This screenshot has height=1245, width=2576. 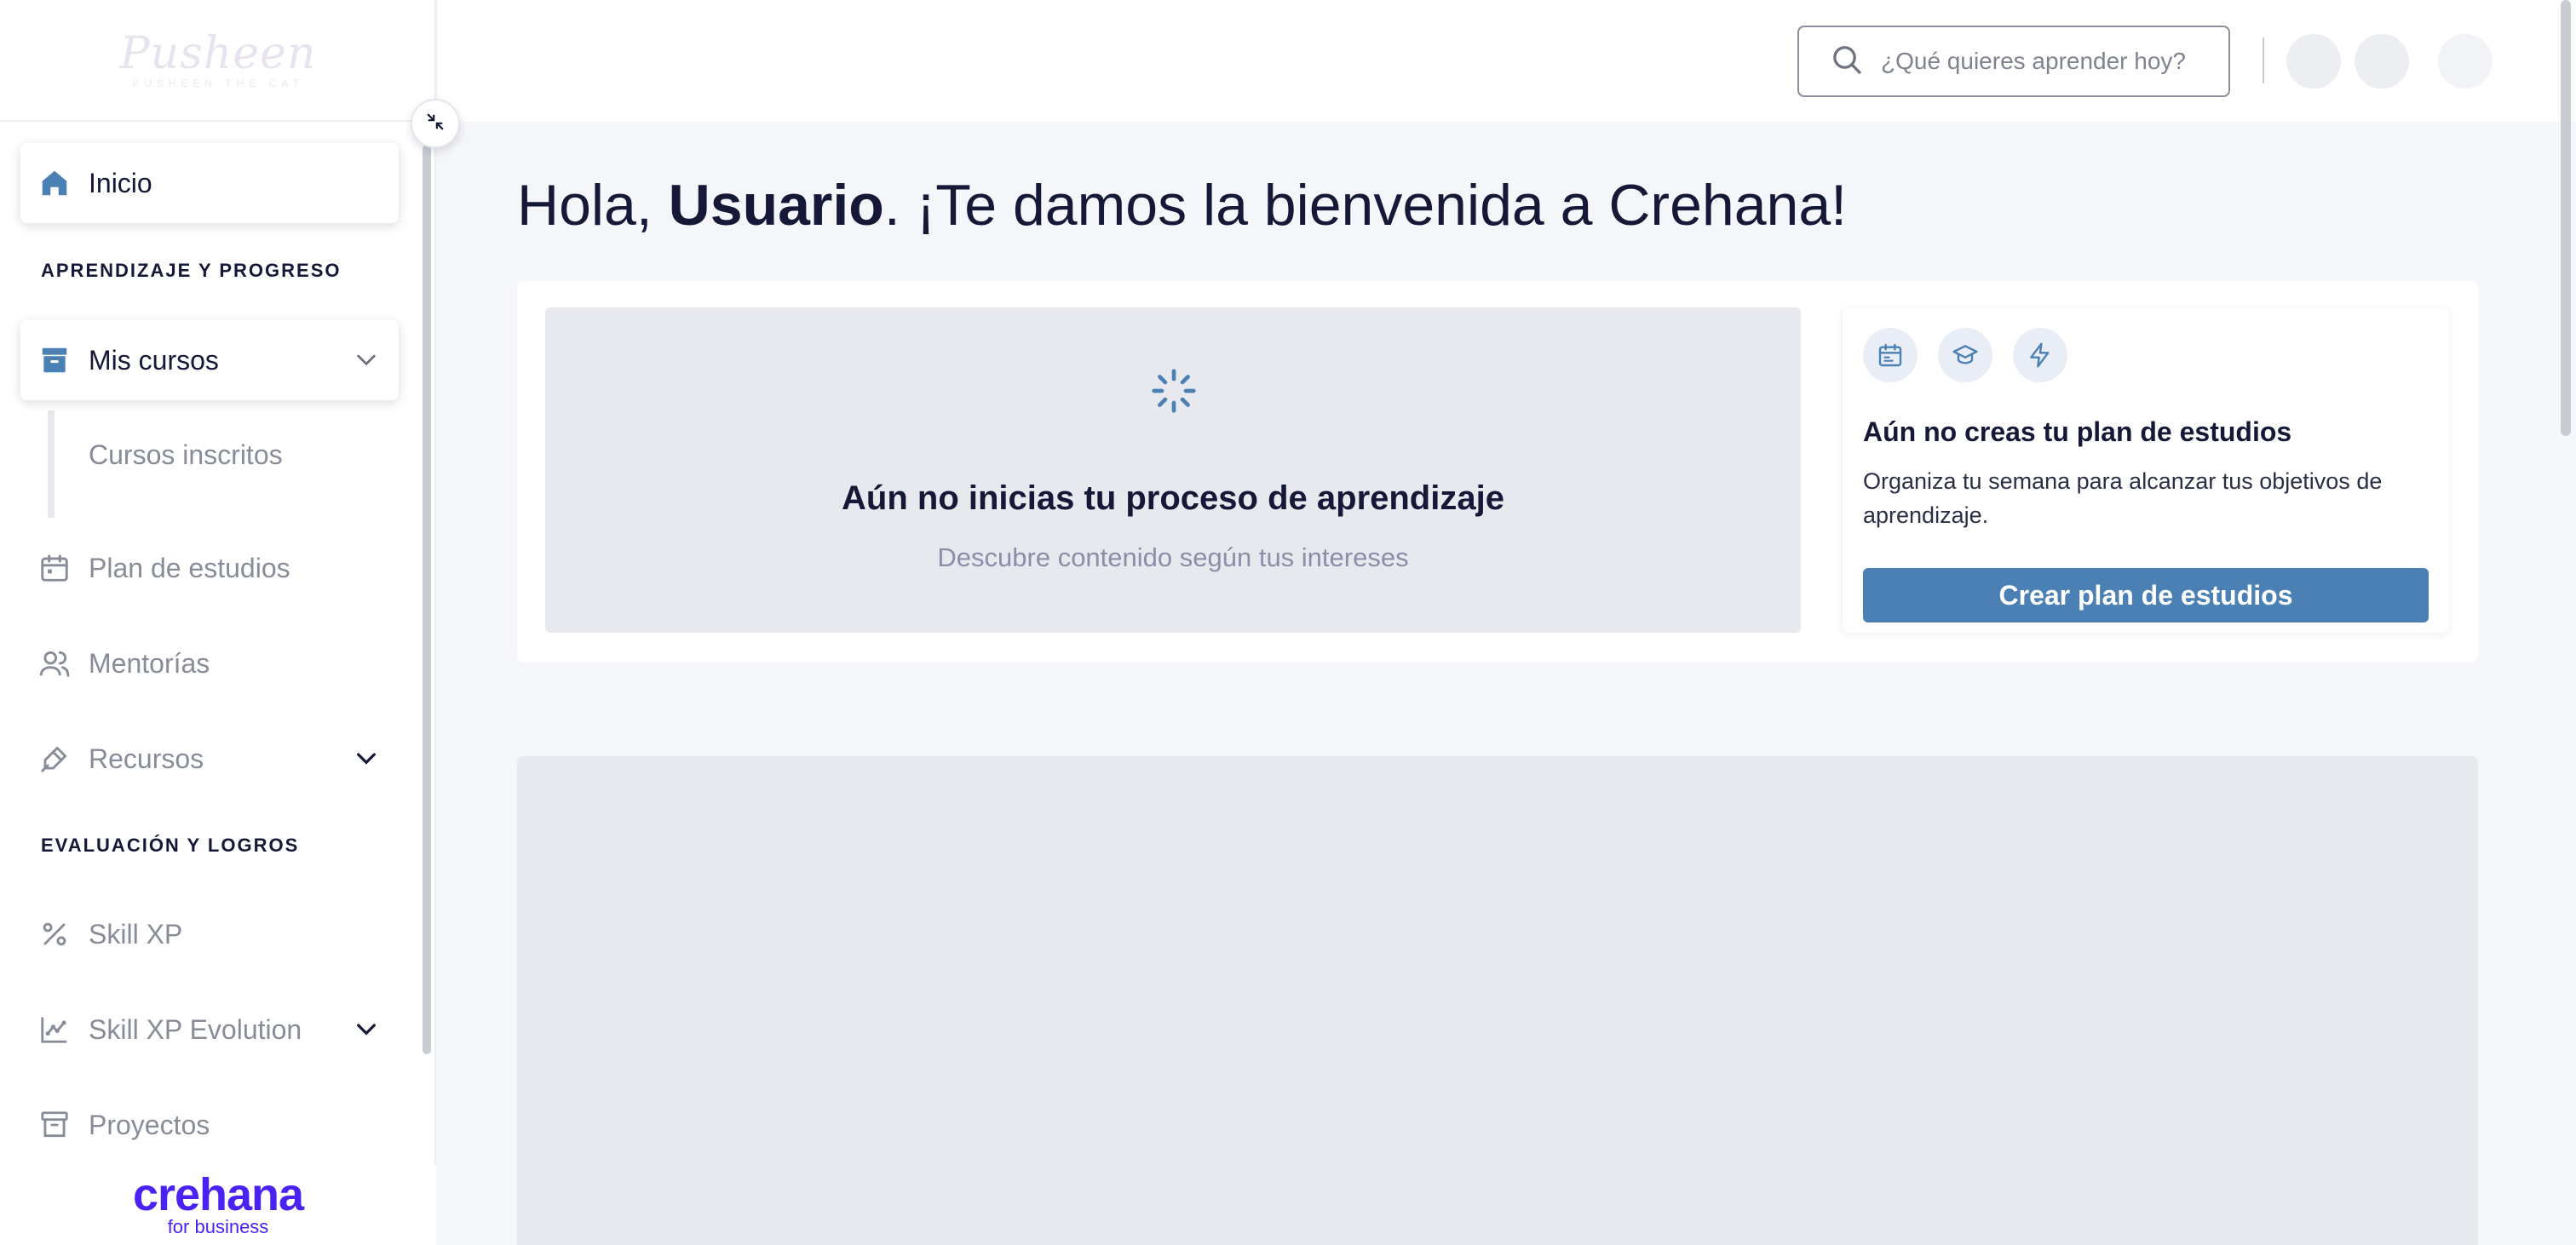 What do you see at coordinates (171, 845) in the screenshot?
I see `section-title-evaluation: EVALUACIÓN Y LOGROS` at bounding box center [171, 845].